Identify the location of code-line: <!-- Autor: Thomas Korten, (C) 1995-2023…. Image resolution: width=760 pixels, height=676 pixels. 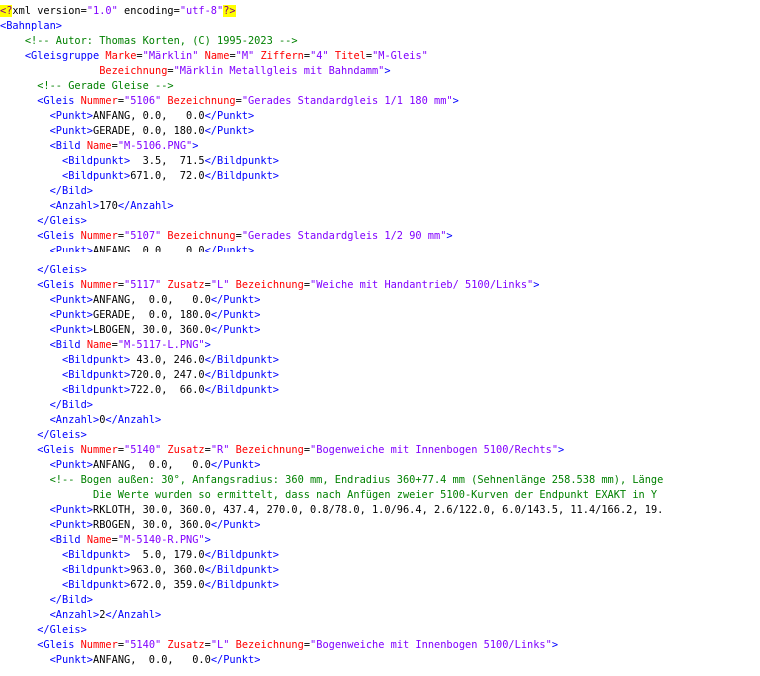
(380, 41).